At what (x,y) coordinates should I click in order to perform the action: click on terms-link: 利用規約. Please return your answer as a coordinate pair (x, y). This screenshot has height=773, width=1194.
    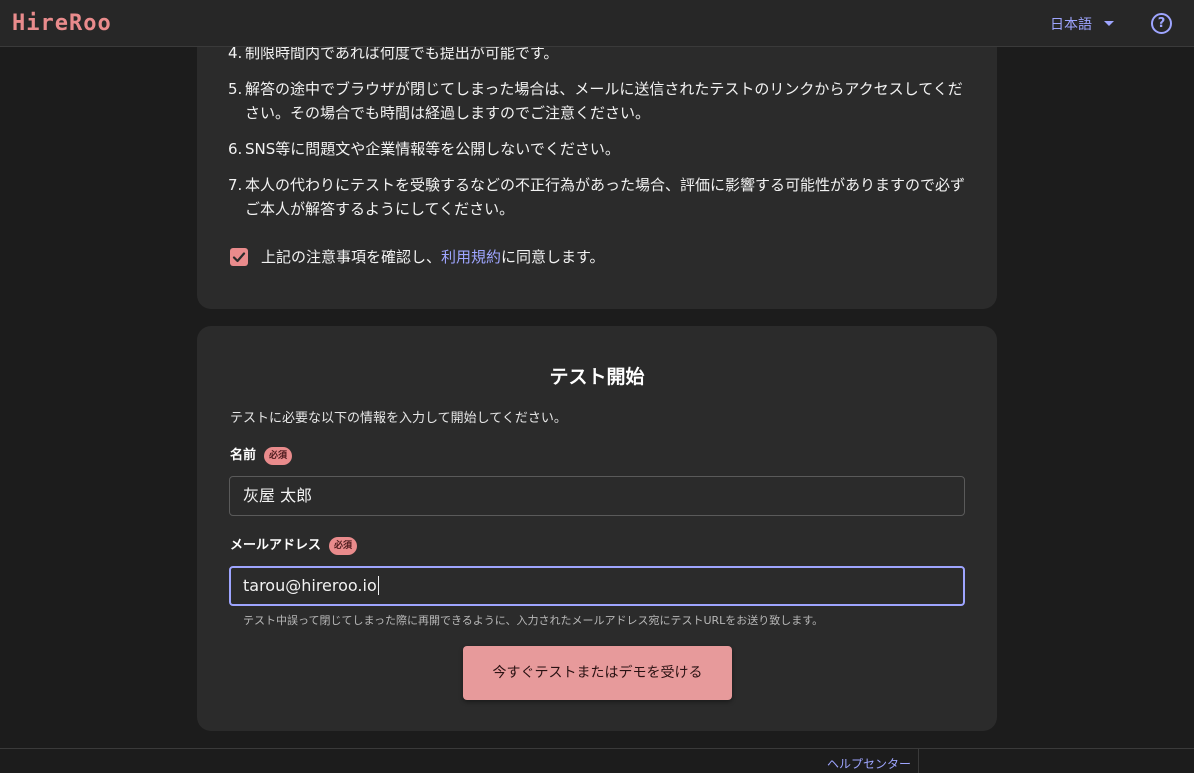
    Looking at the image, I should click on (471, 257).